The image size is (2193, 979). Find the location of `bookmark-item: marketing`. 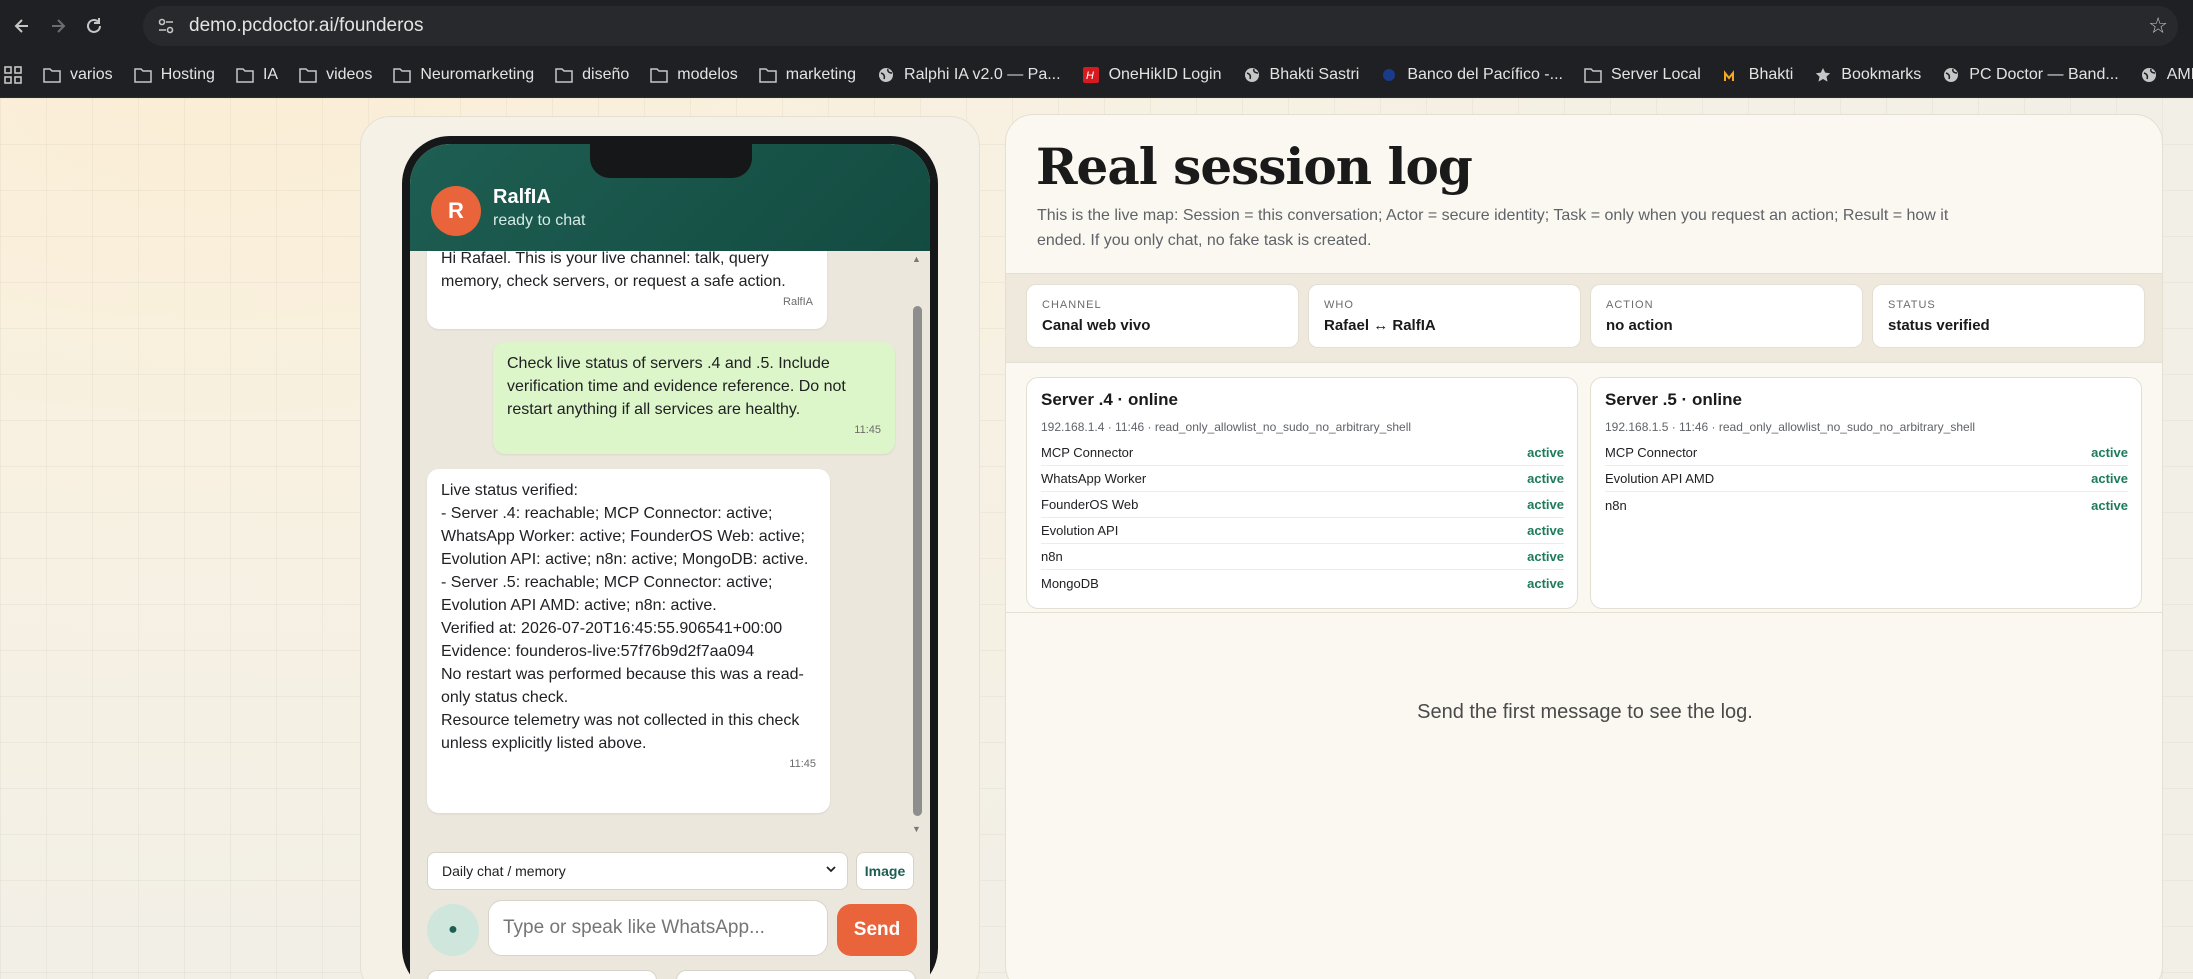

bookmark-item: marketing is located at coordinates (807, 75).